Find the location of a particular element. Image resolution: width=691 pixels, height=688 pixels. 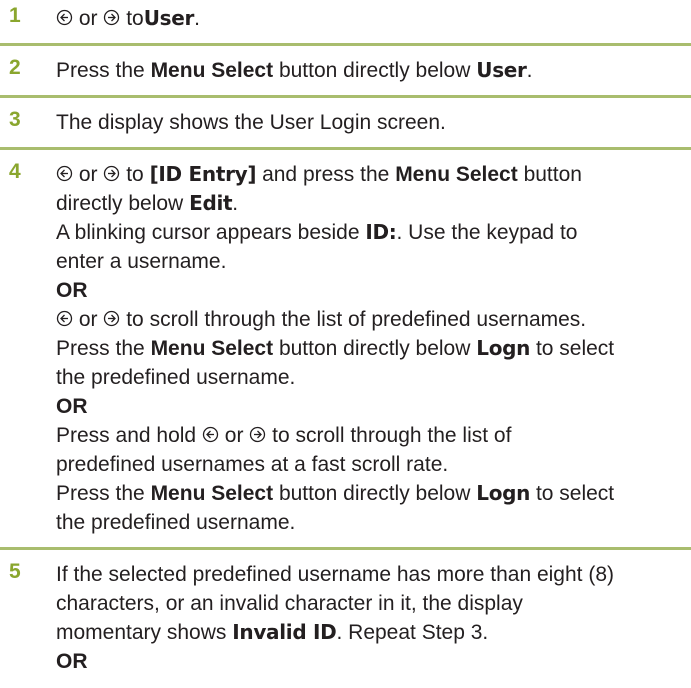

step-1: 1 or toUser. is located at coordinates (345, 23).